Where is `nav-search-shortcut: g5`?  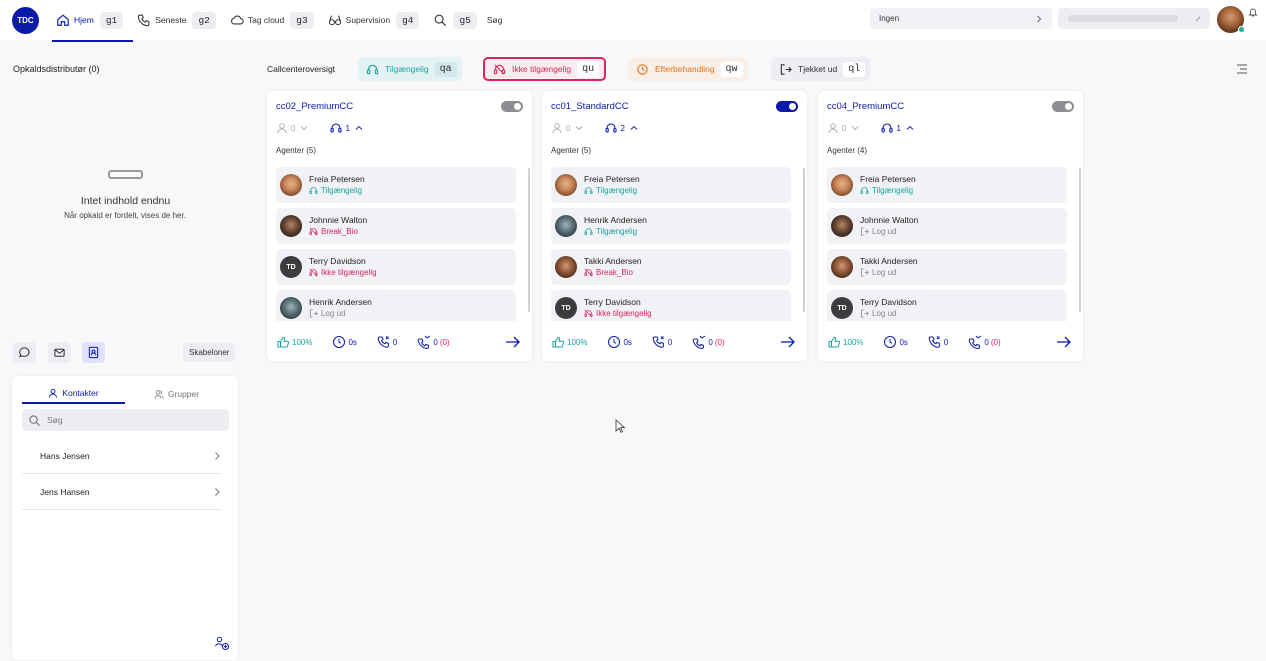 nav-search-shortcut: g5 is located at coordinates (465, 20).